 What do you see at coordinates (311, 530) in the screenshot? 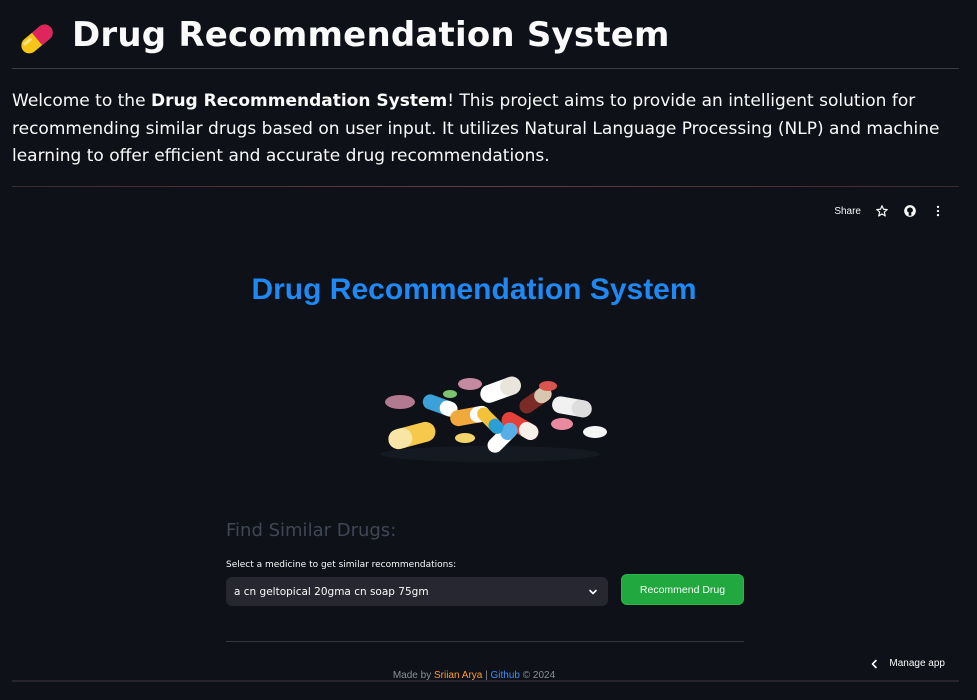
I see `find-similar-heading: Find Similar Drugs:` at bounding box center [311, 530].